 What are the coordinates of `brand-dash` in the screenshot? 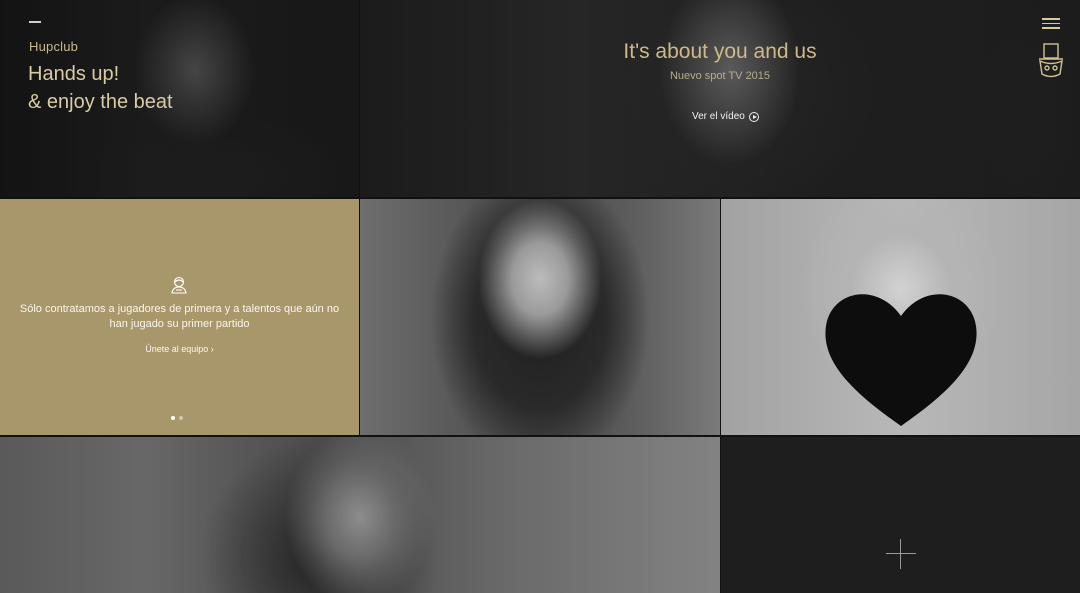 It's located at (35, 22).